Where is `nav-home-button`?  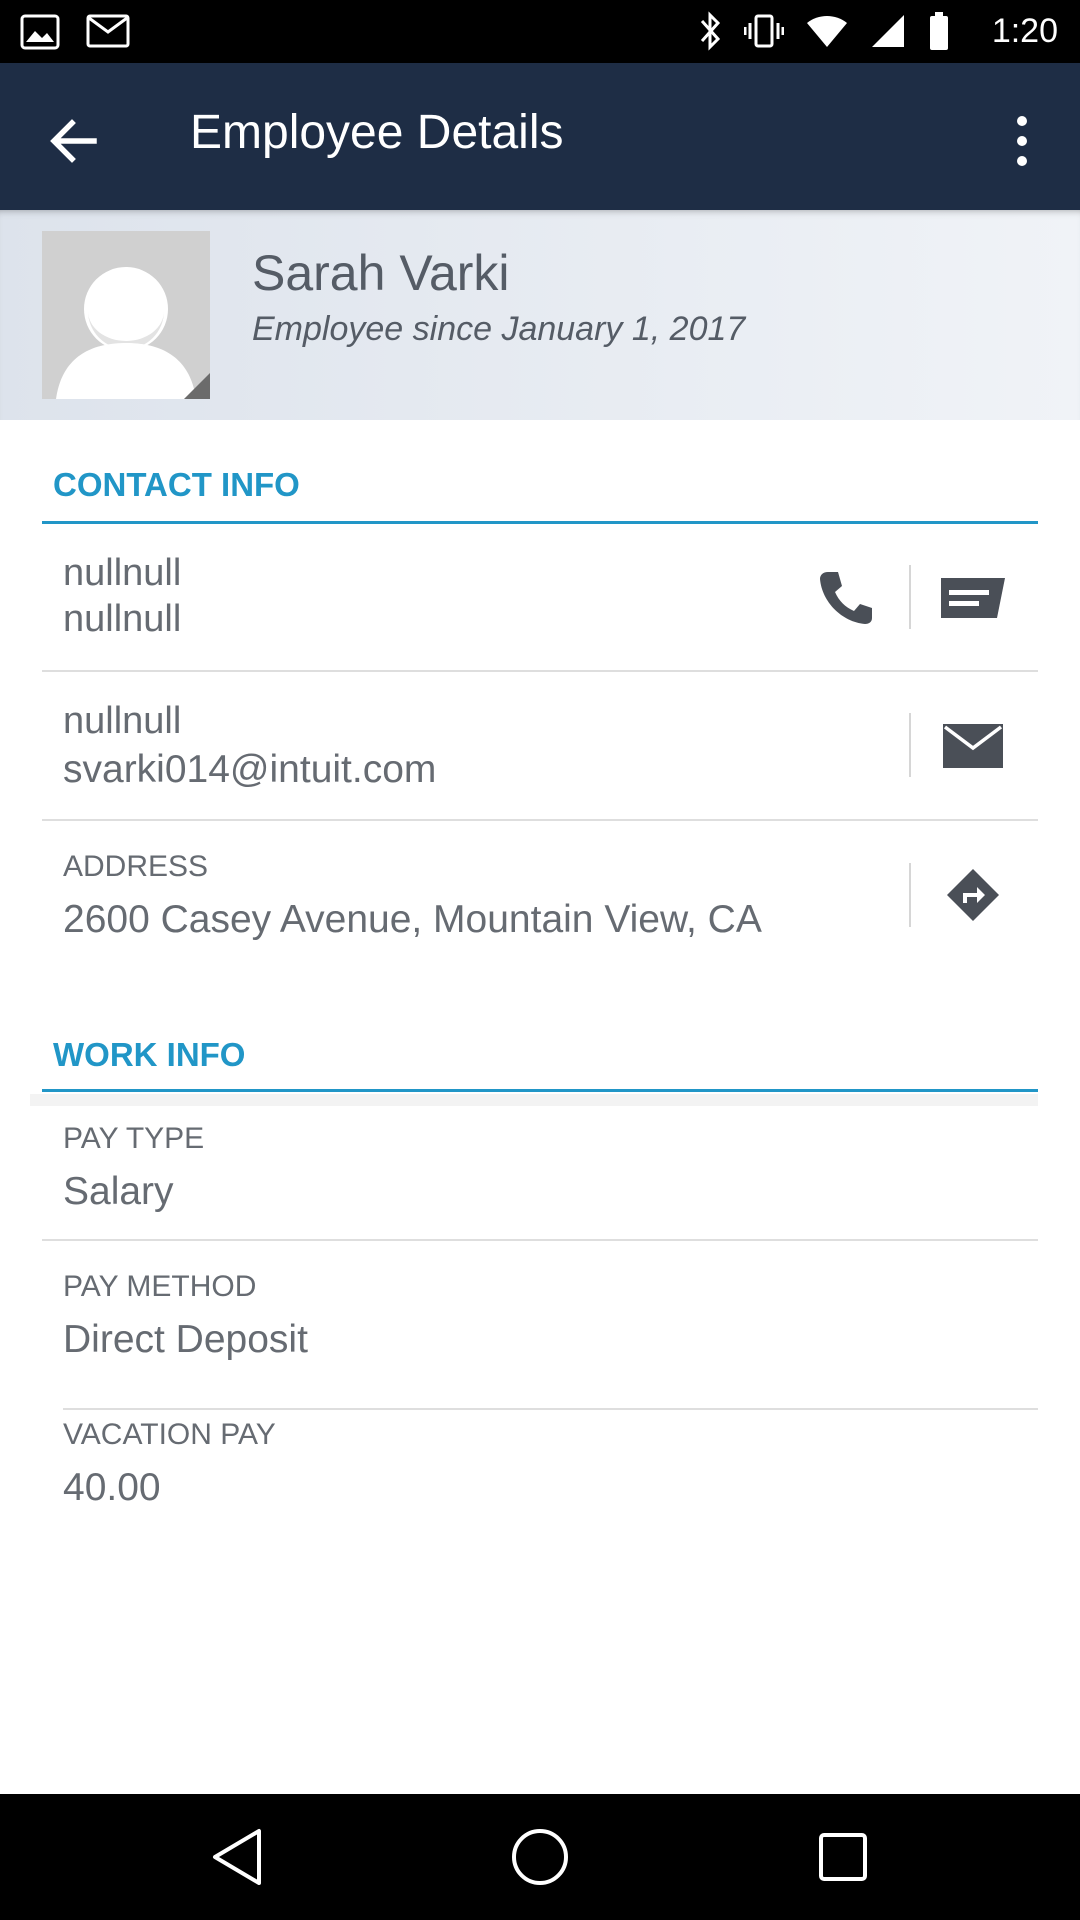 nav-home-button is located at coordinates (540, 1857).